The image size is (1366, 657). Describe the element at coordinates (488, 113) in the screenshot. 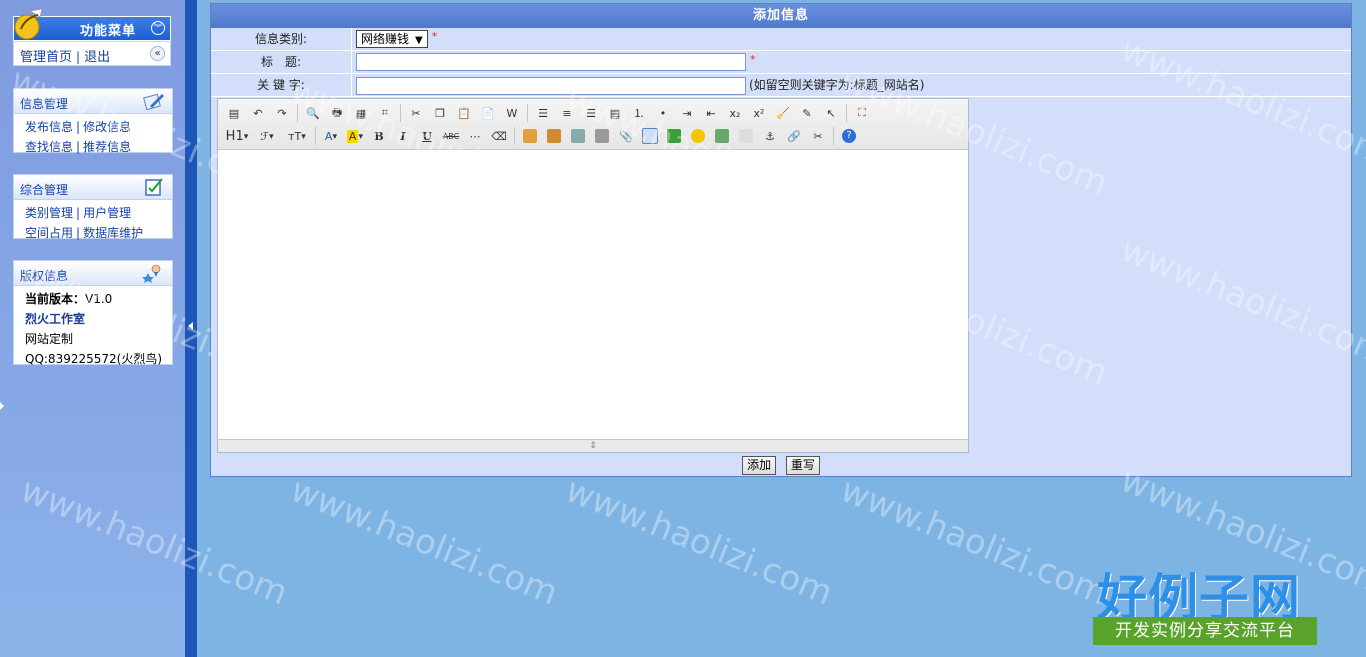

I see `paste-text-icon: 📄` at that location.